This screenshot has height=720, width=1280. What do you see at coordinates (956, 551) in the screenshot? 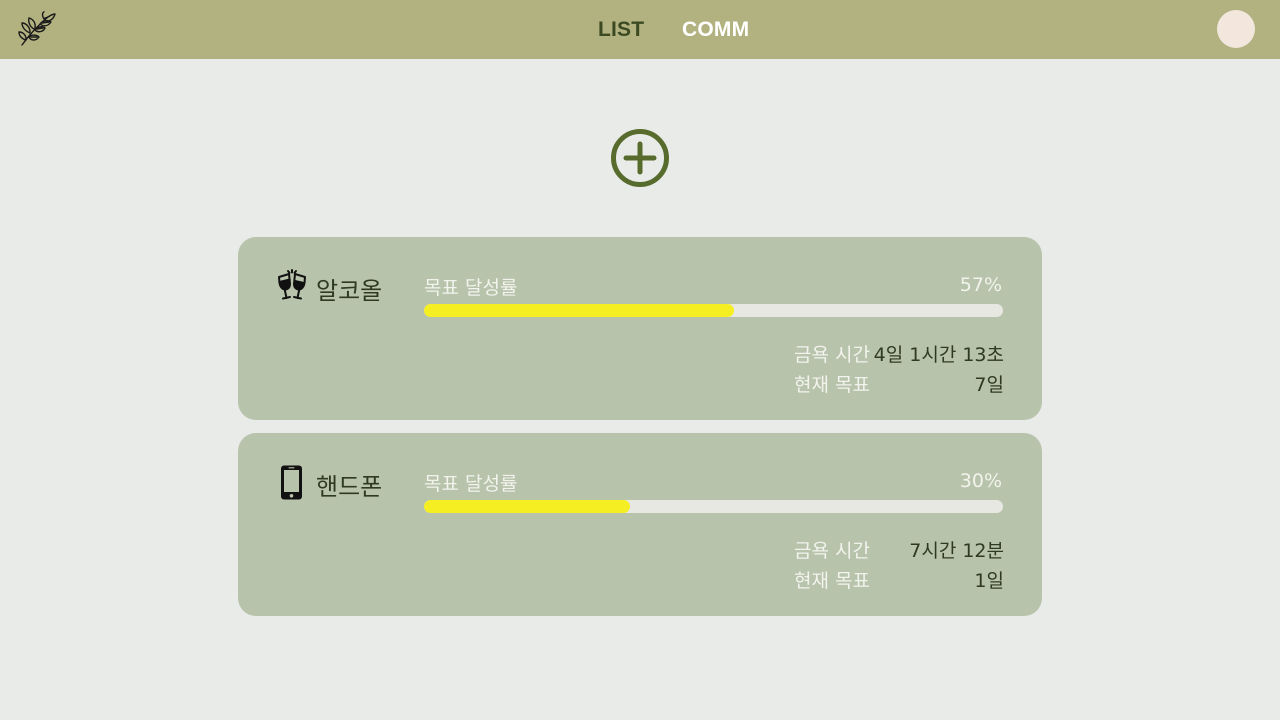
I see `abstinence-time-value: 7시간 12분` at bounding box center [956, 551].